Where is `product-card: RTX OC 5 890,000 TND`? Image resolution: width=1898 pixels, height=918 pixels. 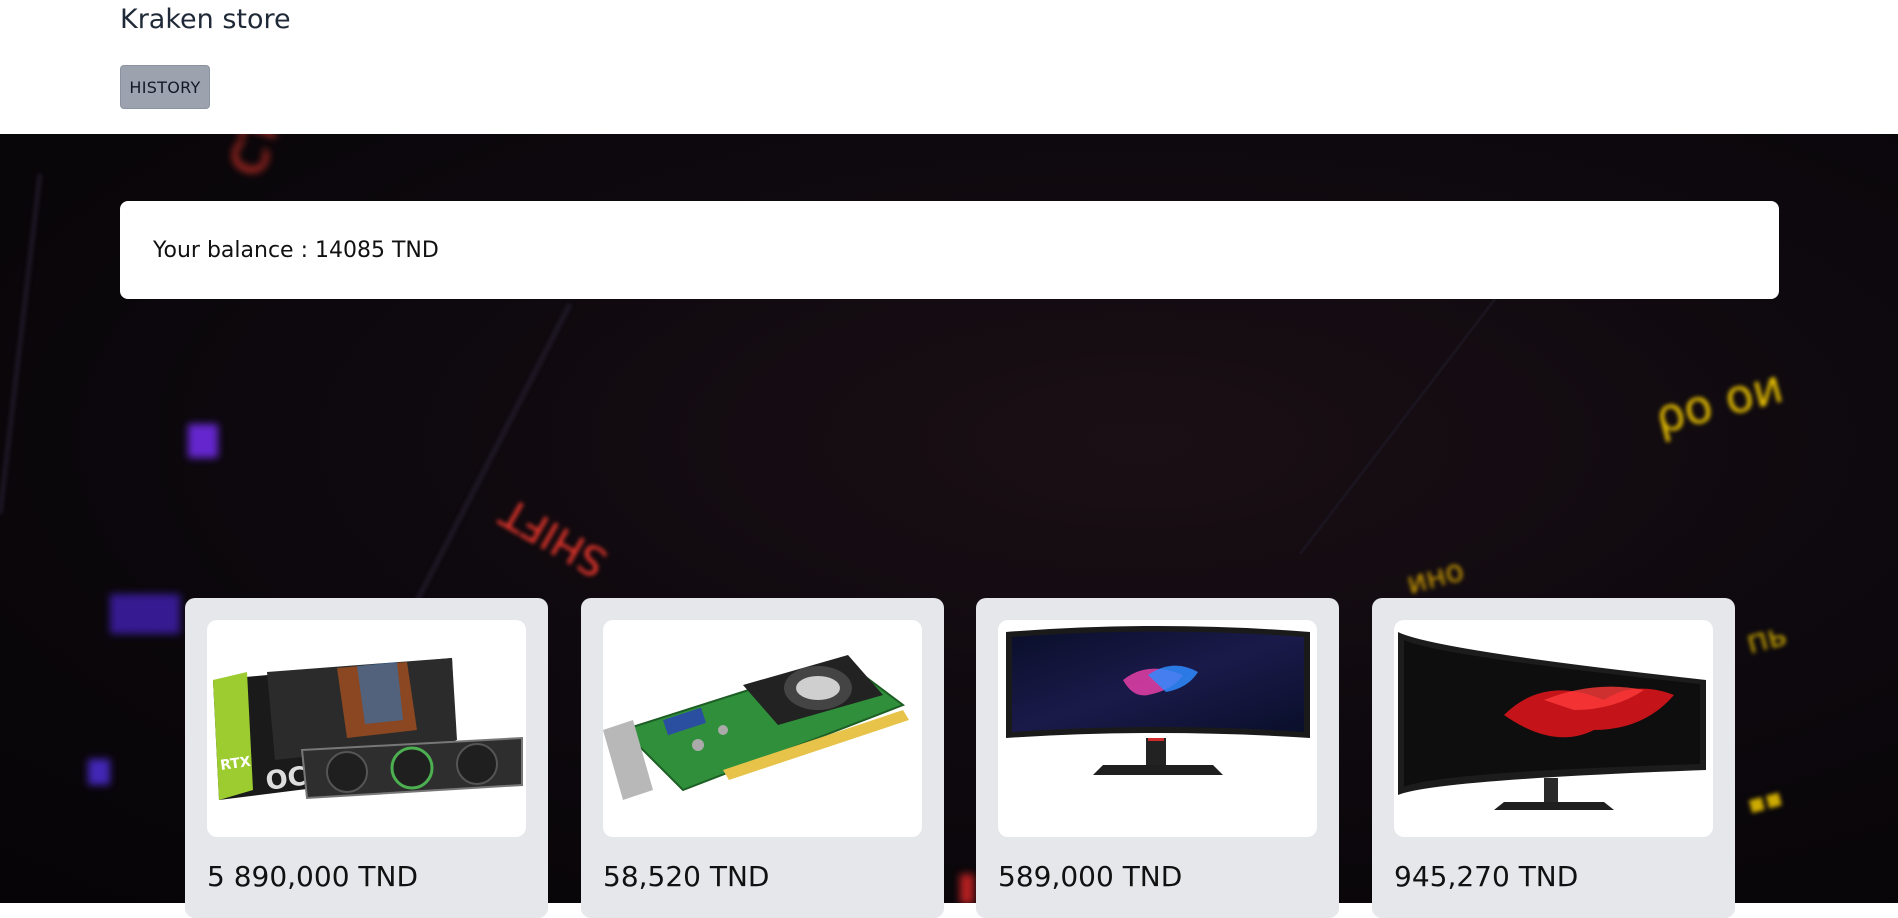
product-card: RTX OC 5 890,000 TND is located at coordinates (366, 758).